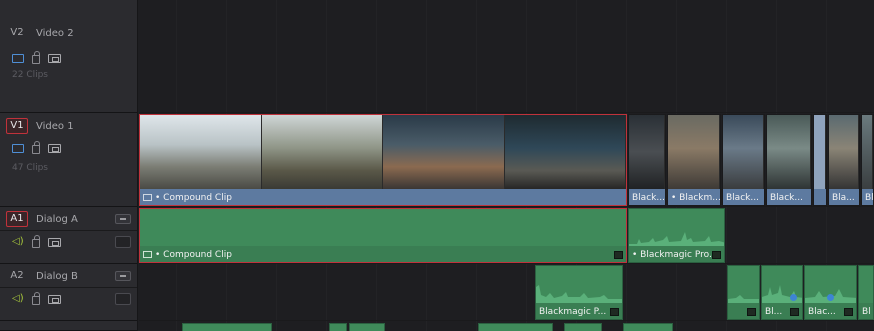  I want to click on video-clip, so click(820, 160).